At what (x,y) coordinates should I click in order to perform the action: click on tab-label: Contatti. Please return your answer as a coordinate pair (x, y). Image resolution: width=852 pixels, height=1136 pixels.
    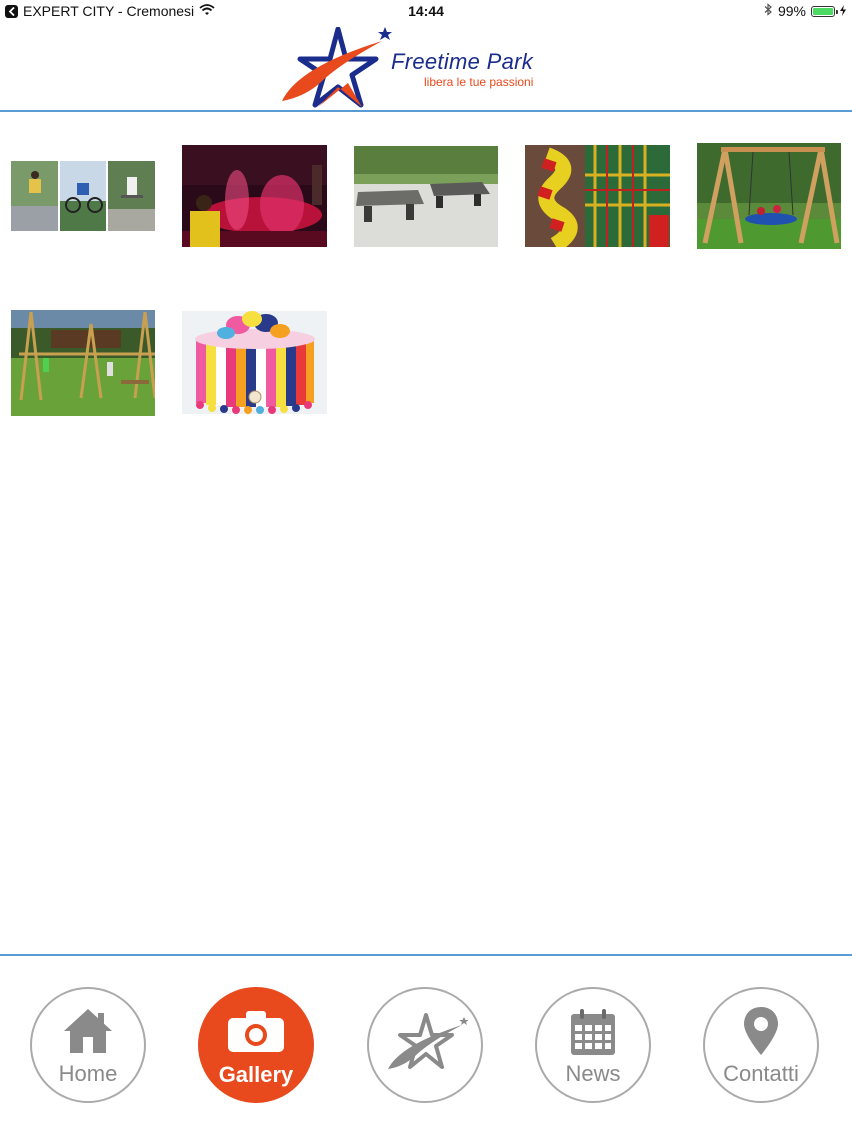
    Looking at the image, I should click on (761, 1073).